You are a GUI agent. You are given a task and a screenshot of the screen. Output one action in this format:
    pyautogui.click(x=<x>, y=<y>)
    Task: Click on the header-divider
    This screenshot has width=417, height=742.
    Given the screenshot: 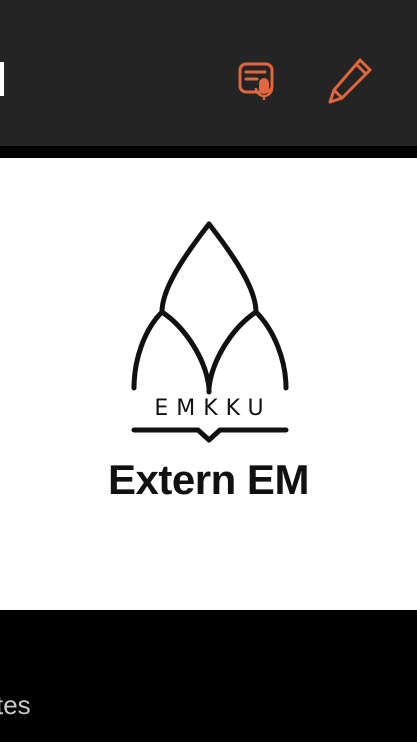 What is the action you would take?
    pyautogui.click(x=208, y=152)
    